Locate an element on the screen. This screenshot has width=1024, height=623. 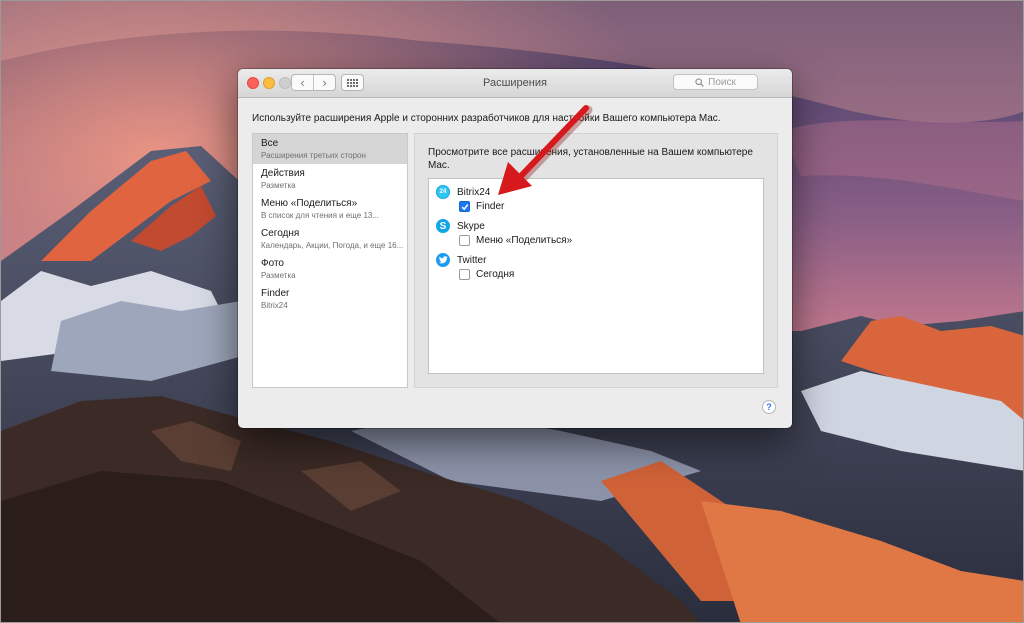
grid-icon is located at coordinates (352, 82).